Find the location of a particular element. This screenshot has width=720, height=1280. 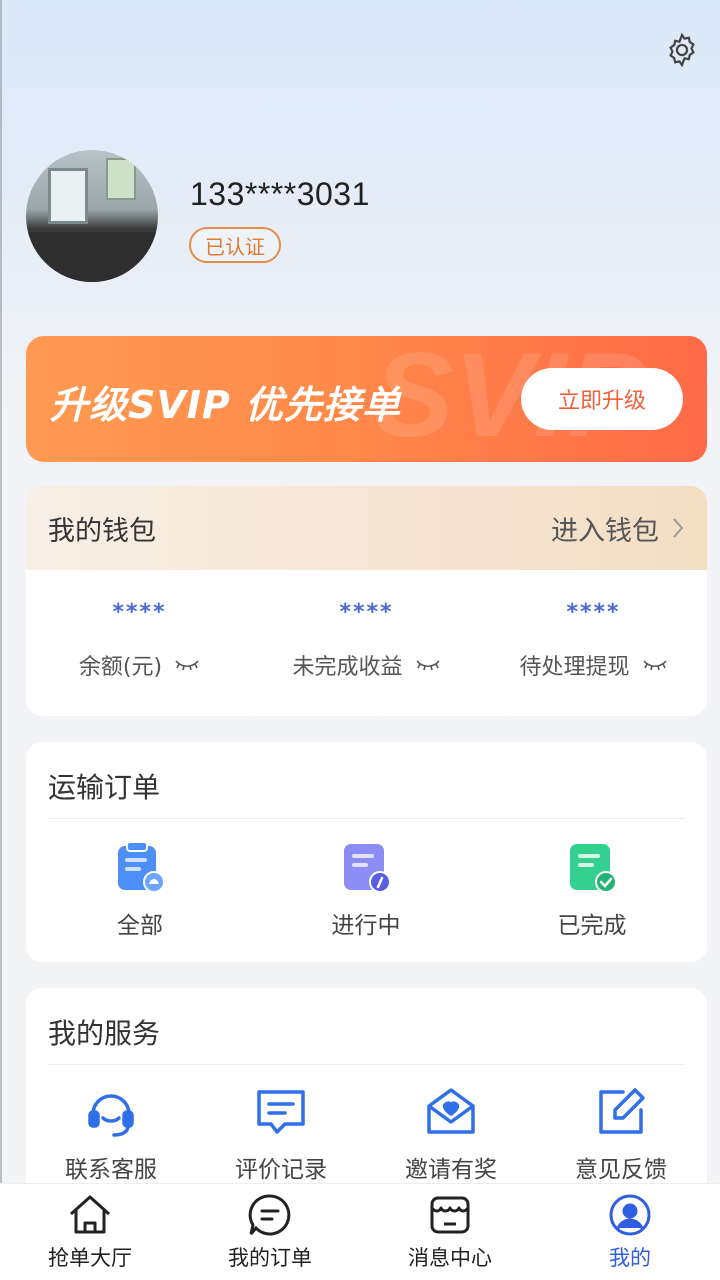

chevron-right-icon is located at coordinates (678, 528).